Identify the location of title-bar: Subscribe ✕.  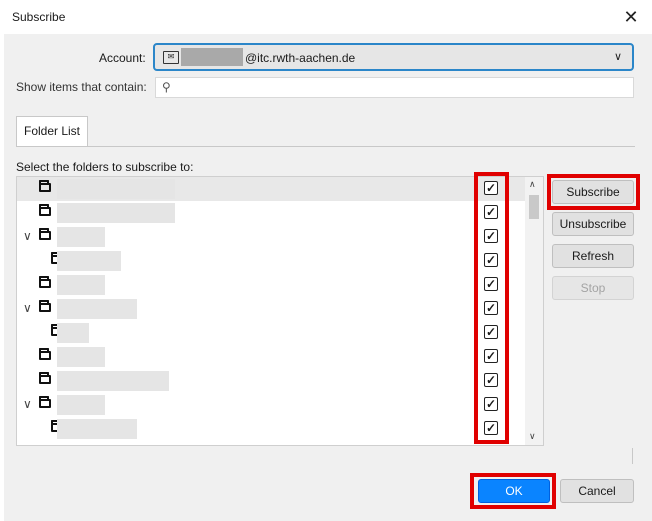
(326, 17).